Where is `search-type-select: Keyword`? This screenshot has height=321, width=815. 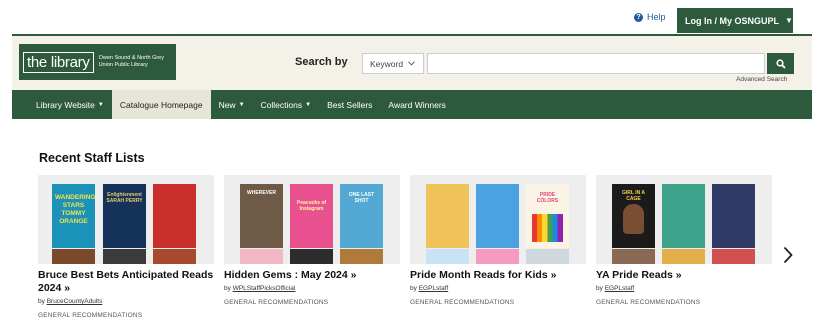 search-type-select: Keyword is located at coordinates (393, 63).